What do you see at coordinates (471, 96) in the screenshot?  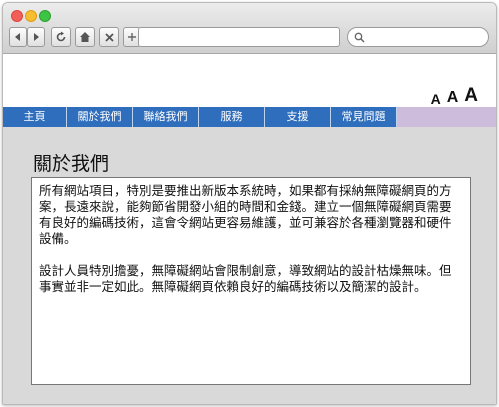 I see `font-size-large-button: A` at bounding box center [471, 96].